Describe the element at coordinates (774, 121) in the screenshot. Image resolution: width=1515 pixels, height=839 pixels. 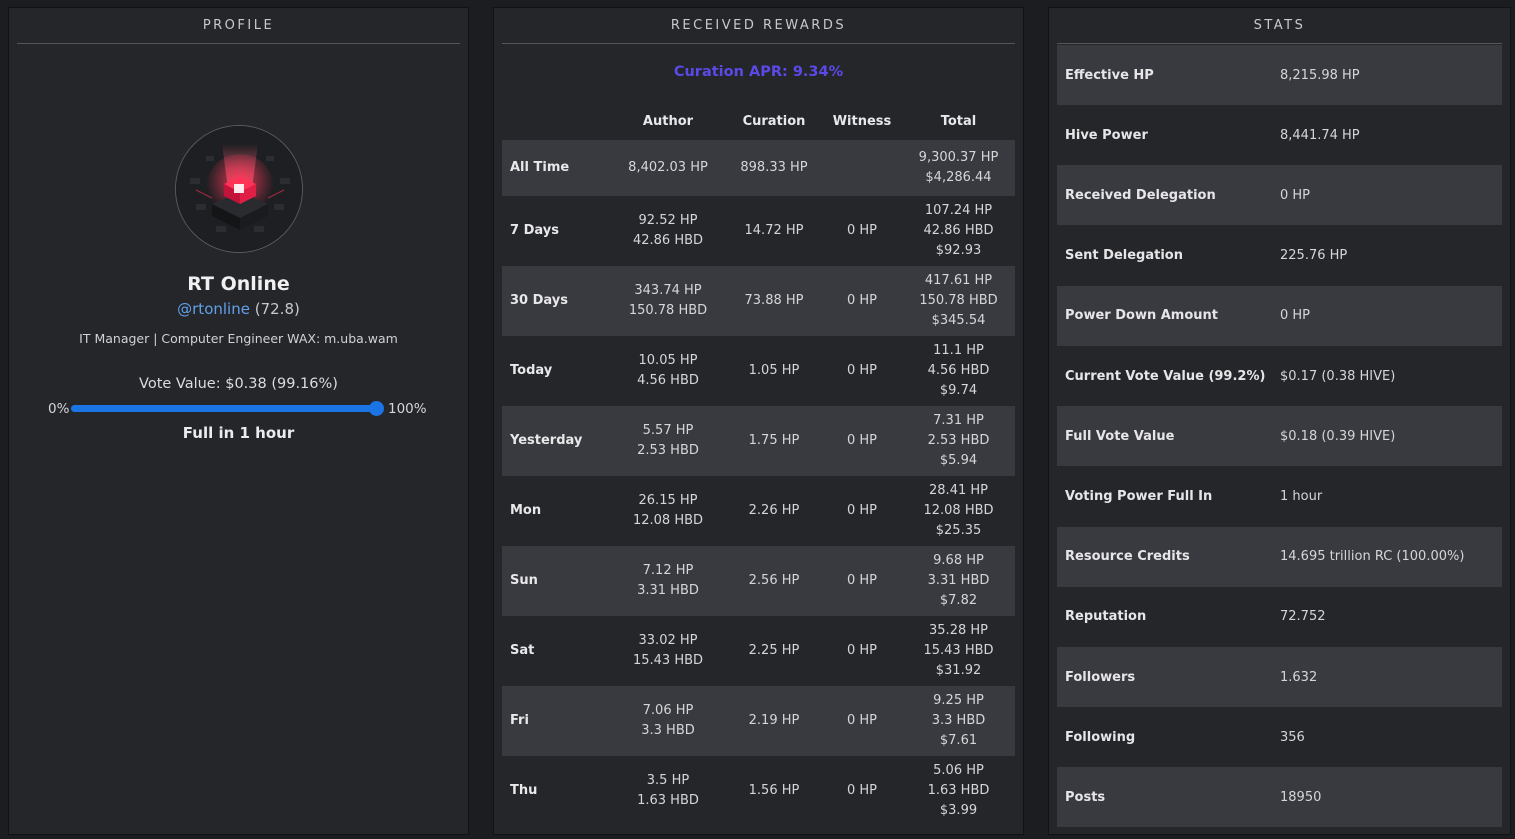
I see `col-header-curation: Curation` at that location.